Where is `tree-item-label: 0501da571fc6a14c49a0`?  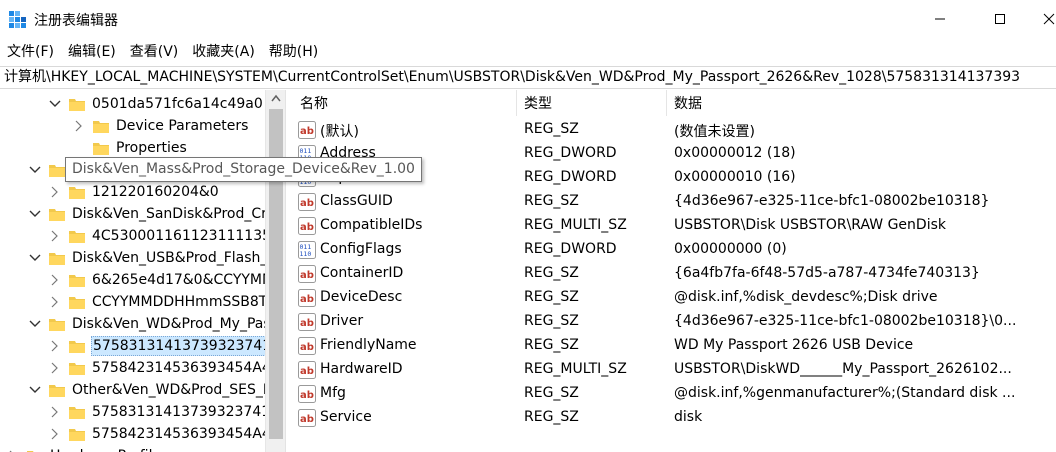 tree-item-label: 0501da571fc6a14c49a0 is located at coordinates (177, 104).